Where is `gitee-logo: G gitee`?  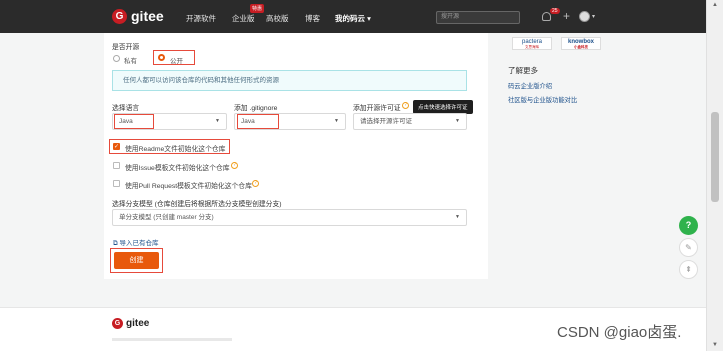 gitee-logo: G gitee is located at coordinates (138, 16).